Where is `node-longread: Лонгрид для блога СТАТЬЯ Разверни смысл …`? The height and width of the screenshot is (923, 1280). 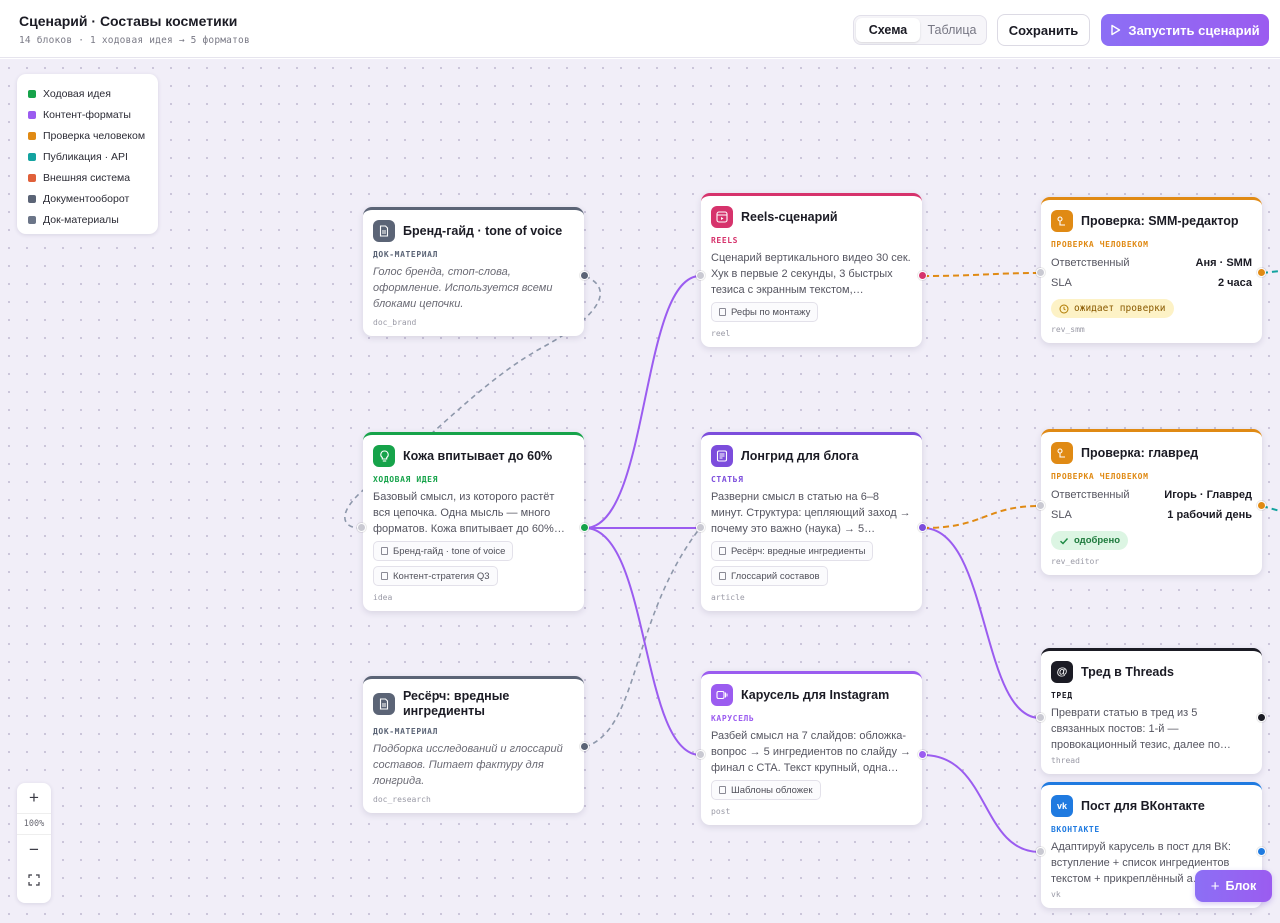 node-longread: Лонгрид для блога СТАТЬЯ Разверни смысл … is located at coordinates (811, 521).